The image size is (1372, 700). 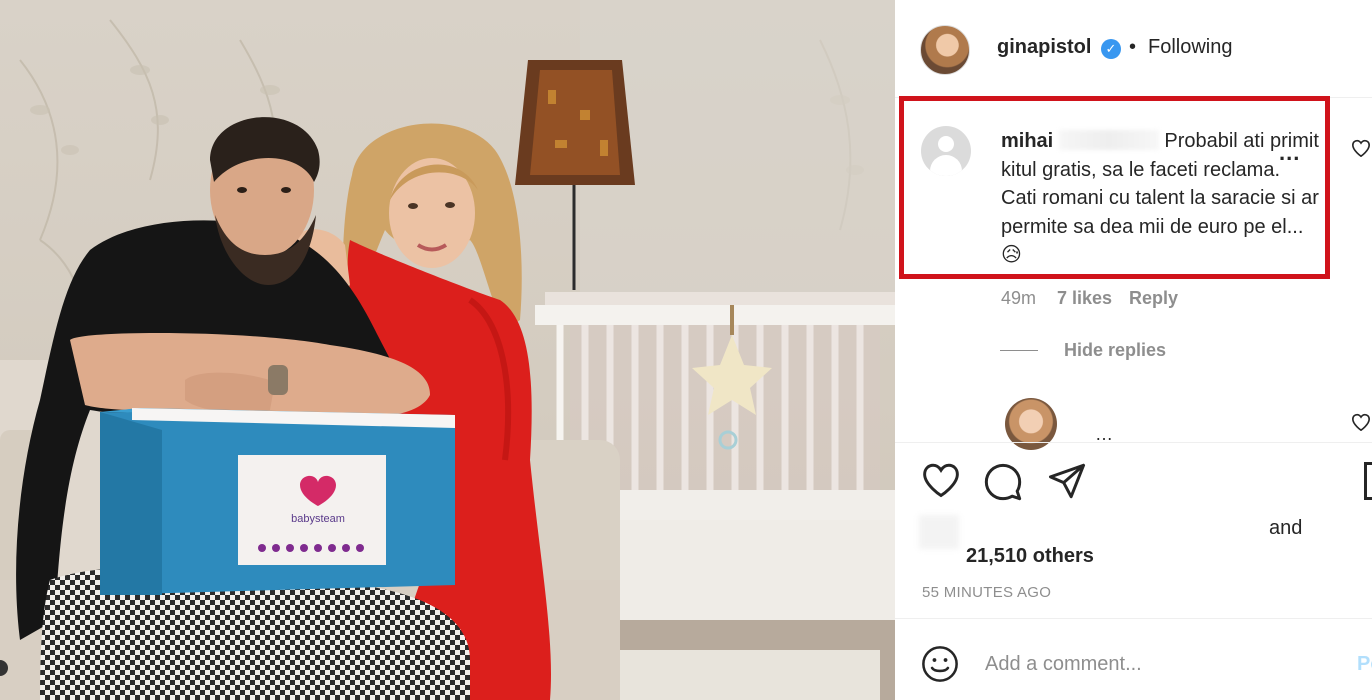 I want to click on box-brand: babysteam, so click(x=318, y=519).